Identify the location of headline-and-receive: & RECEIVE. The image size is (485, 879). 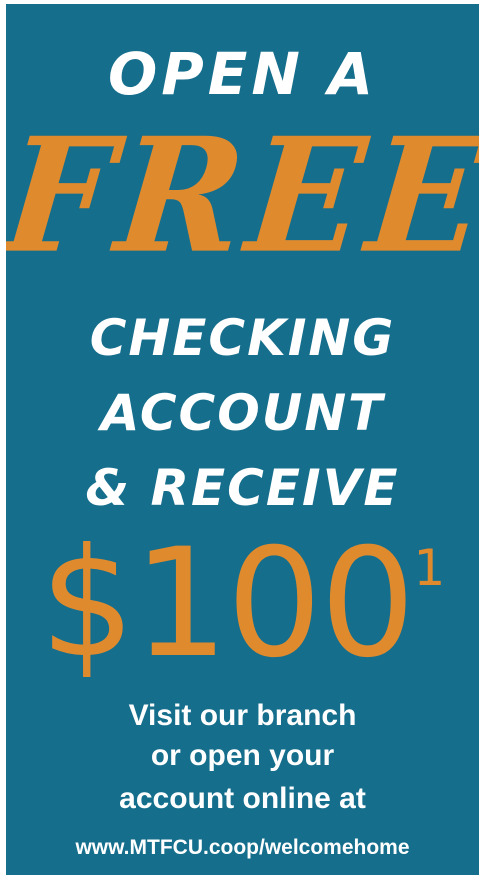
(242, 488).